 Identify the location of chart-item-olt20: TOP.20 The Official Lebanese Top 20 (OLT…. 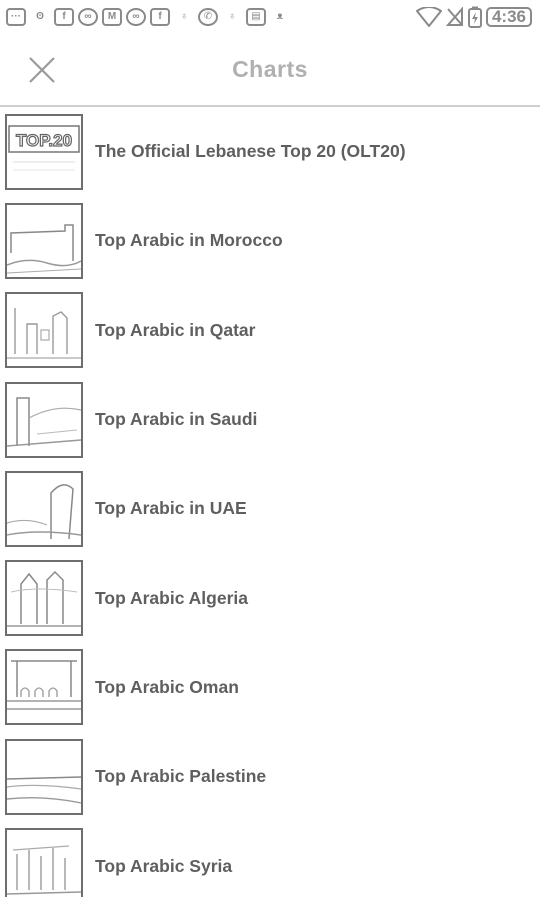
(270, 151).